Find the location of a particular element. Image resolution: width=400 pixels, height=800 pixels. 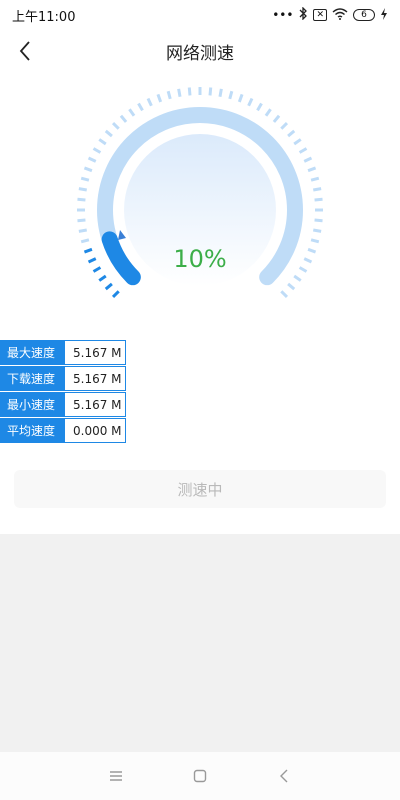

stat-row-average: 平均速度 0.000 M is located at coordinates (63, 430).